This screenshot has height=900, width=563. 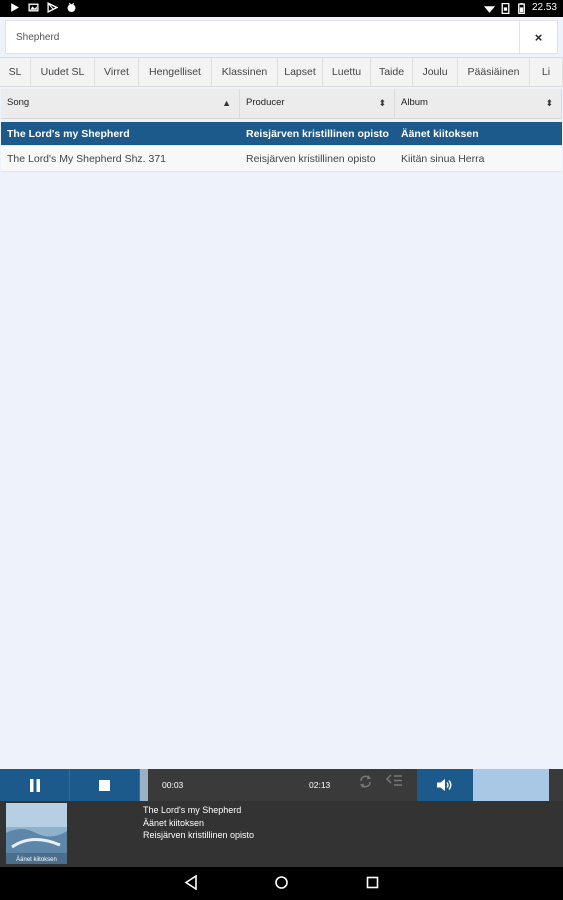 I want to click on now-playing-producer: Reisjärven kristillinen opisto, so click(x=199, y=835).